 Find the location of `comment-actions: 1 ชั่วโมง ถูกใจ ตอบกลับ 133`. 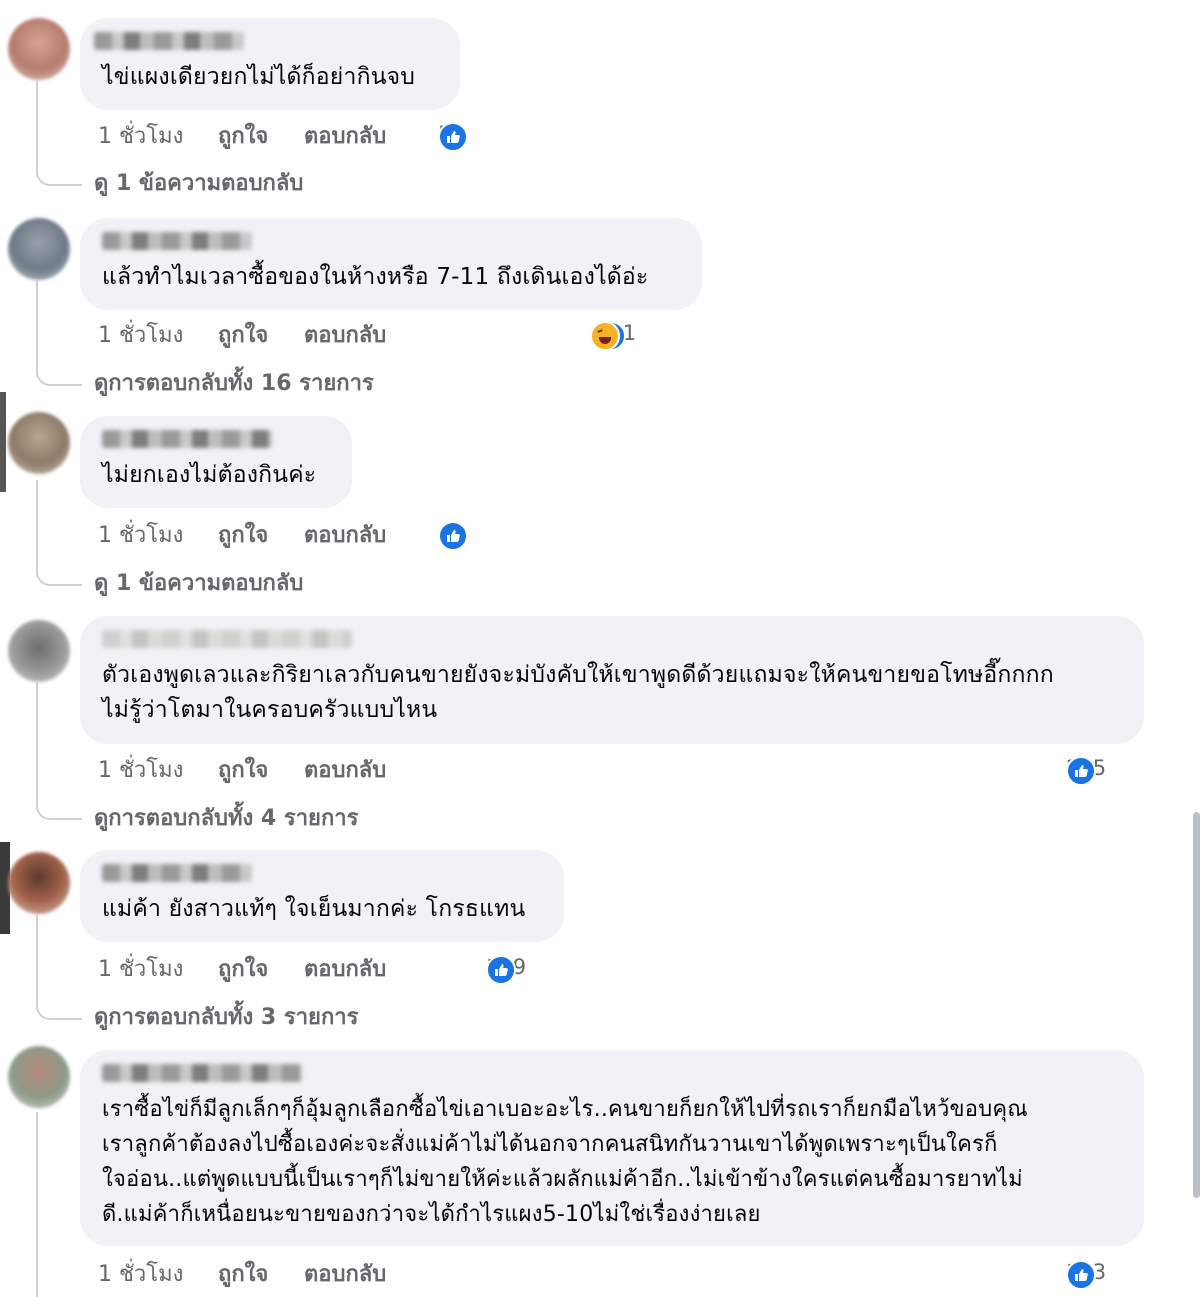

comment-actions: 1 ชั่วโมง ถูกใจ ตอบกลับ 133 is located at coordinates (628, 1270).